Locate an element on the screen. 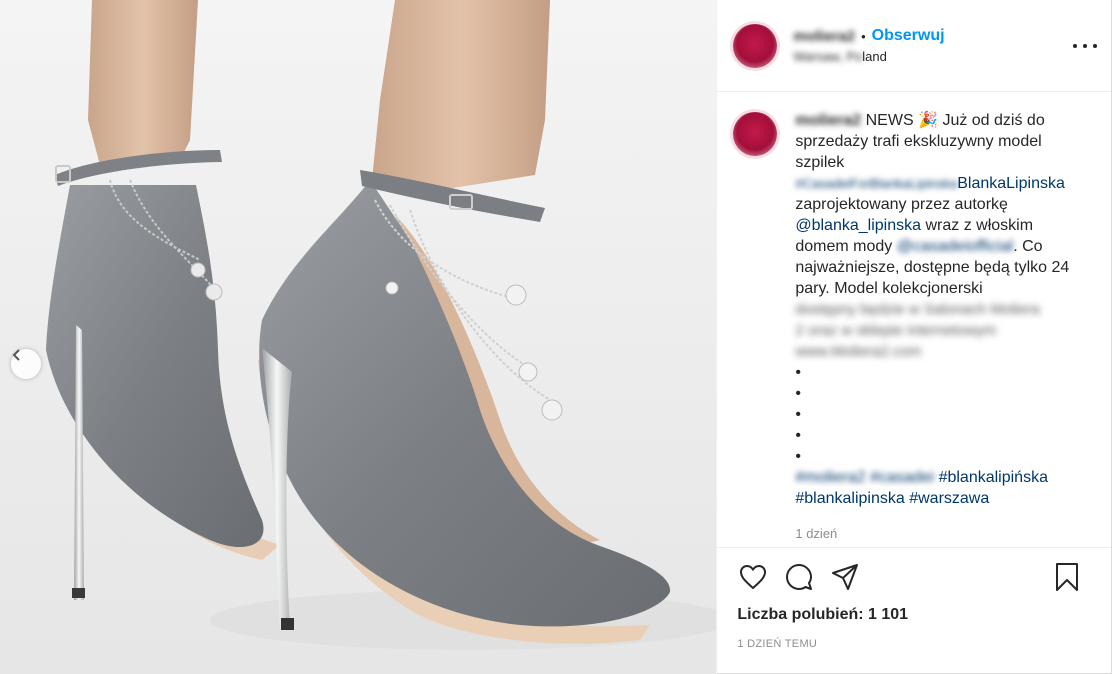  bottom-spacer is located at coordinates (914, 662).